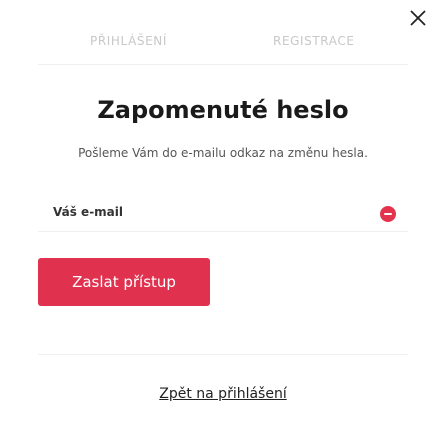 The height and width of the screenshot is (433, 446). Describe the element at coordinates (223, 46) in the screenshot. I see `auth-tabs: Přihlášení Registrace` at that location.